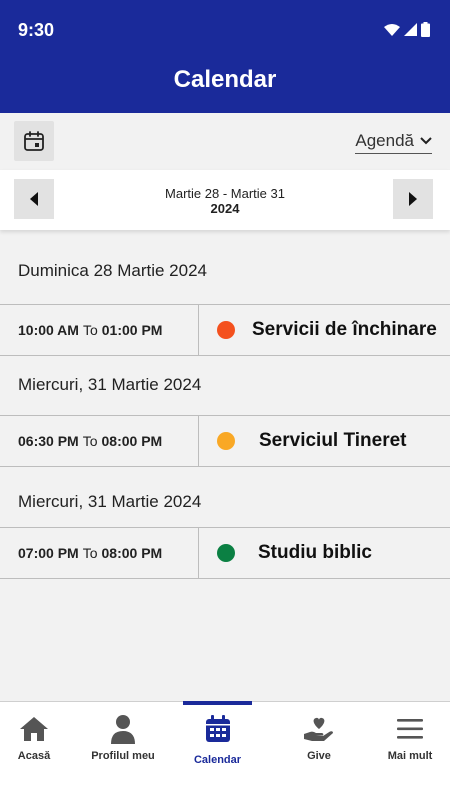 The height and width of the screenshot is (800, 450). I want to click on tab-label: Give, so click(319, 756).